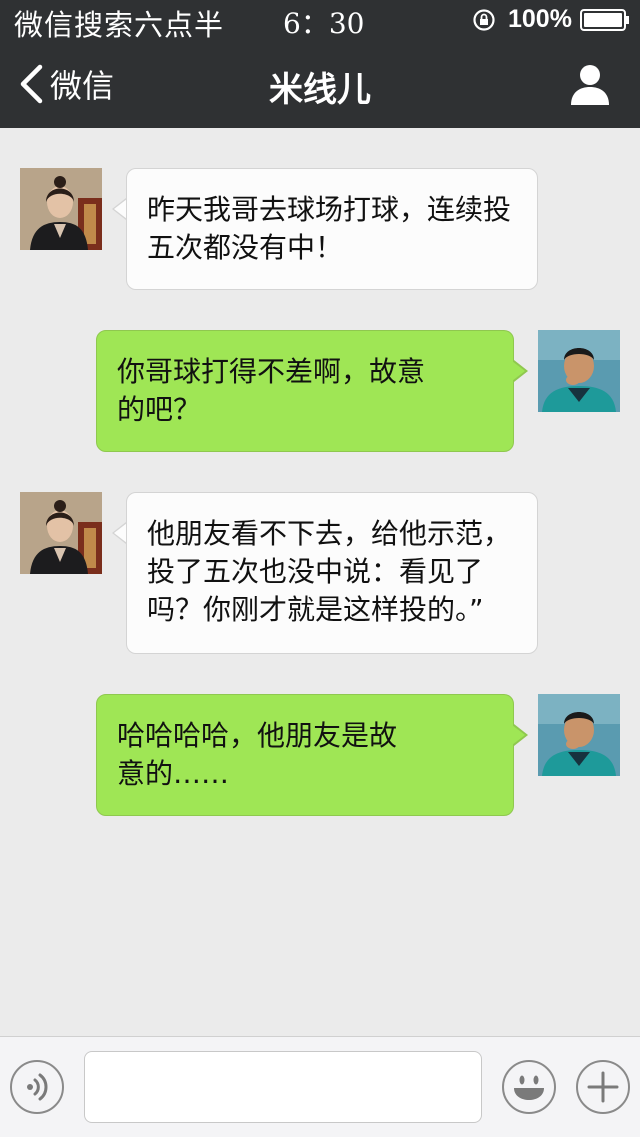 Image resolution: width=640 pixels, height=1137 pixels. What do you see at coordinates (604, 20) in the screenshot?
I see `battery-icon` at bounding box center [604, 20].